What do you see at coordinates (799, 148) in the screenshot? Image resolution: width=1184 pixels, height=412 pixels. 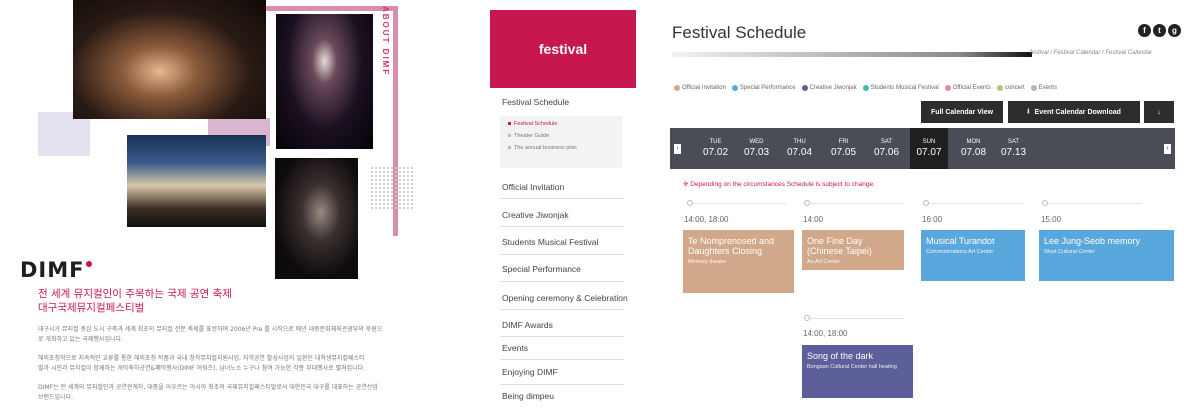 I see `date-tab: THU 07.04` at bounding box center [799, 148].